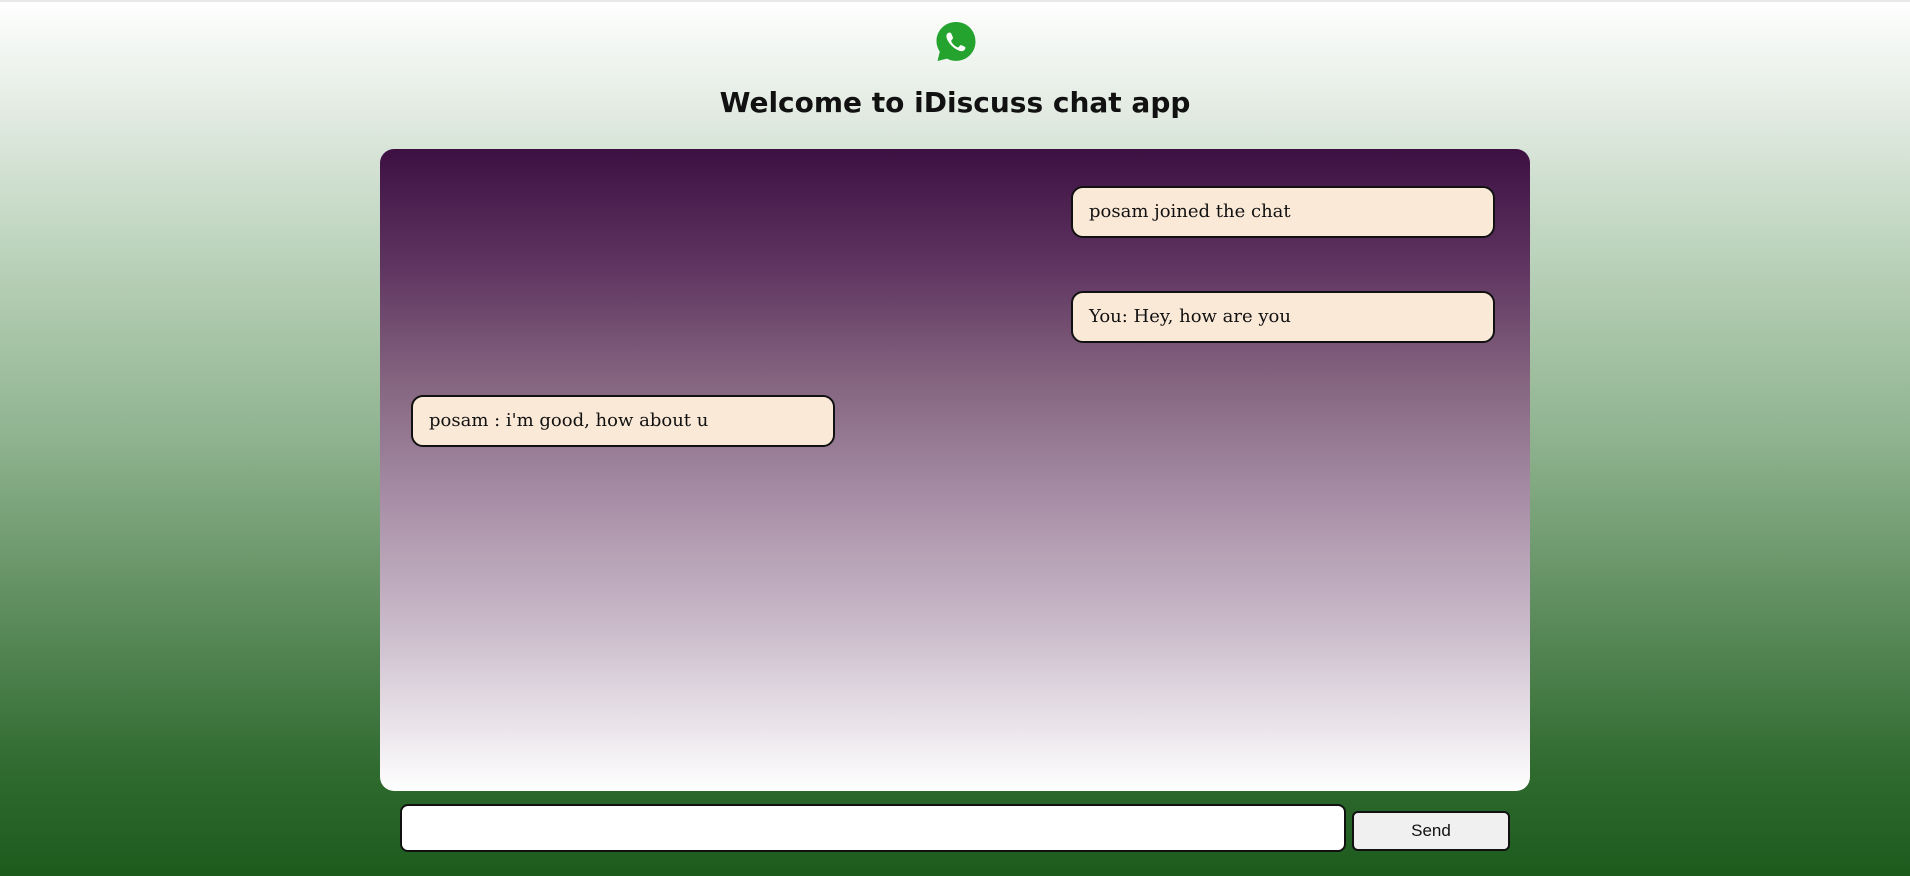 The width and height of the screenshot is (1910, 876). Describe the element at coordinates (1283, 317) in the screenshot. I see `chat-message: You: Hey, how are you` at that location.